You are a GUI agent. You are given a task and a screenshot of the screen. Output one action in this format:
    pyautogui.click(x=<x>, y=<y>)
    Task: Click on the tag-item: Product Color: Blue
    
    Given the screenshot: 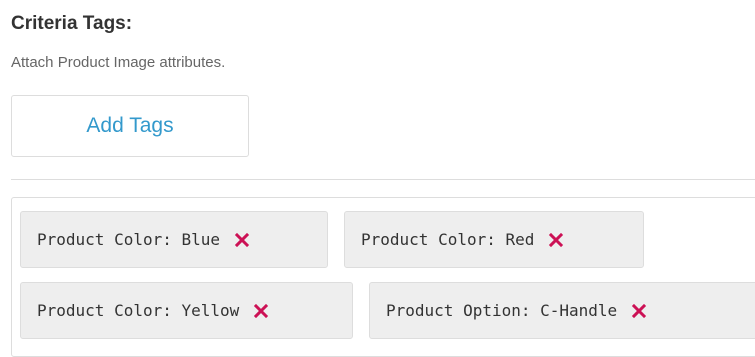 What is the action you would take?
    pyautogui.click(x=174, y=239)
    